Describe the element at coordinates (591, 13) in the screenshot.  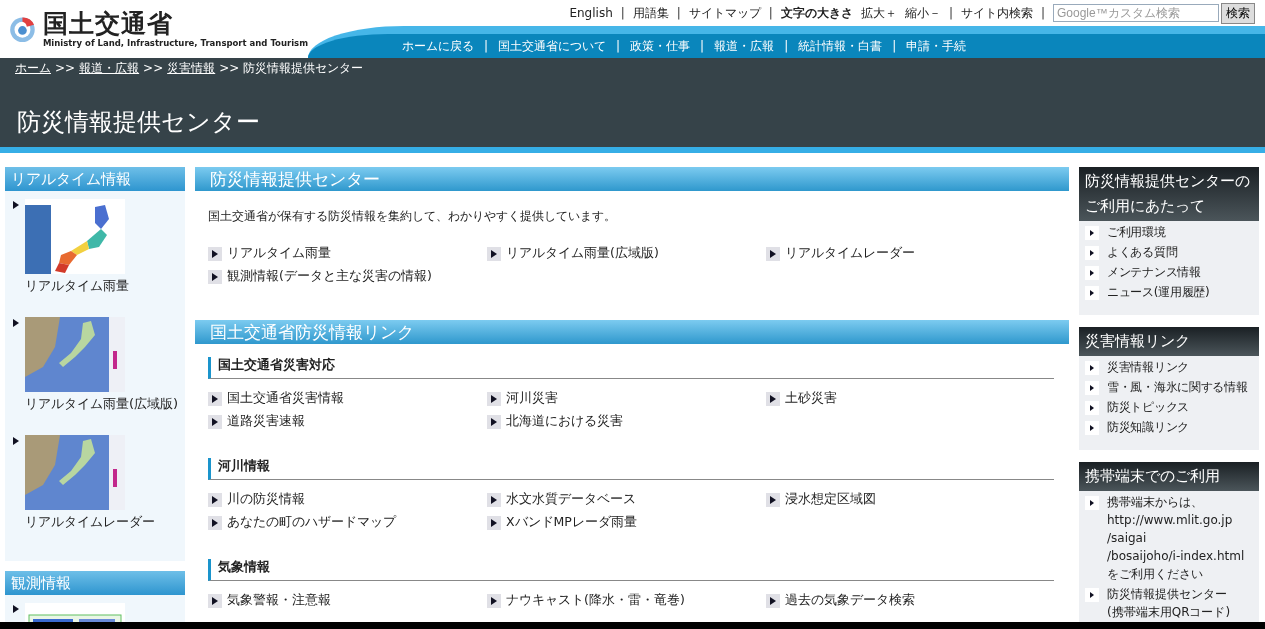
I see `utility-link: English` at that location.